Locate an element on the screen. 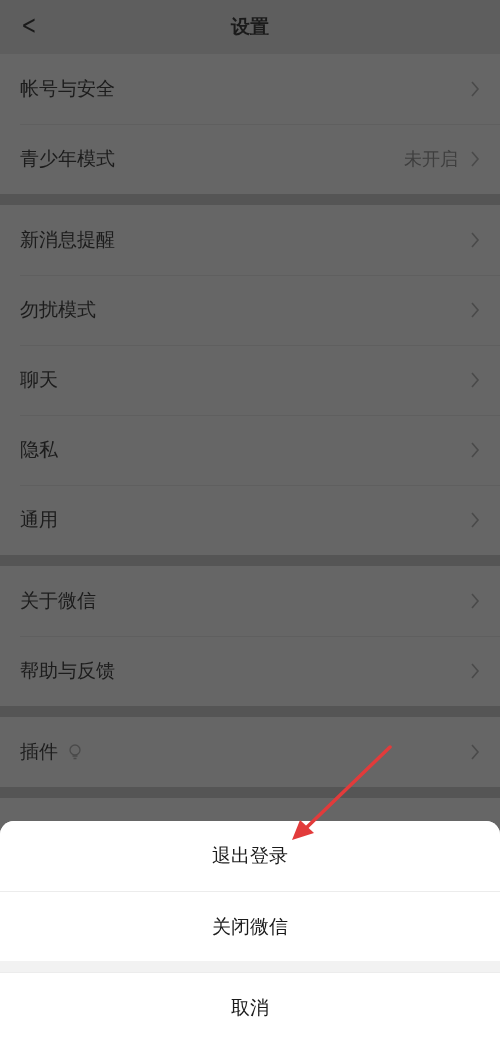 This screenshot has height=1042, width=500. row-label: 通用 is located at coordinates (39, 519).